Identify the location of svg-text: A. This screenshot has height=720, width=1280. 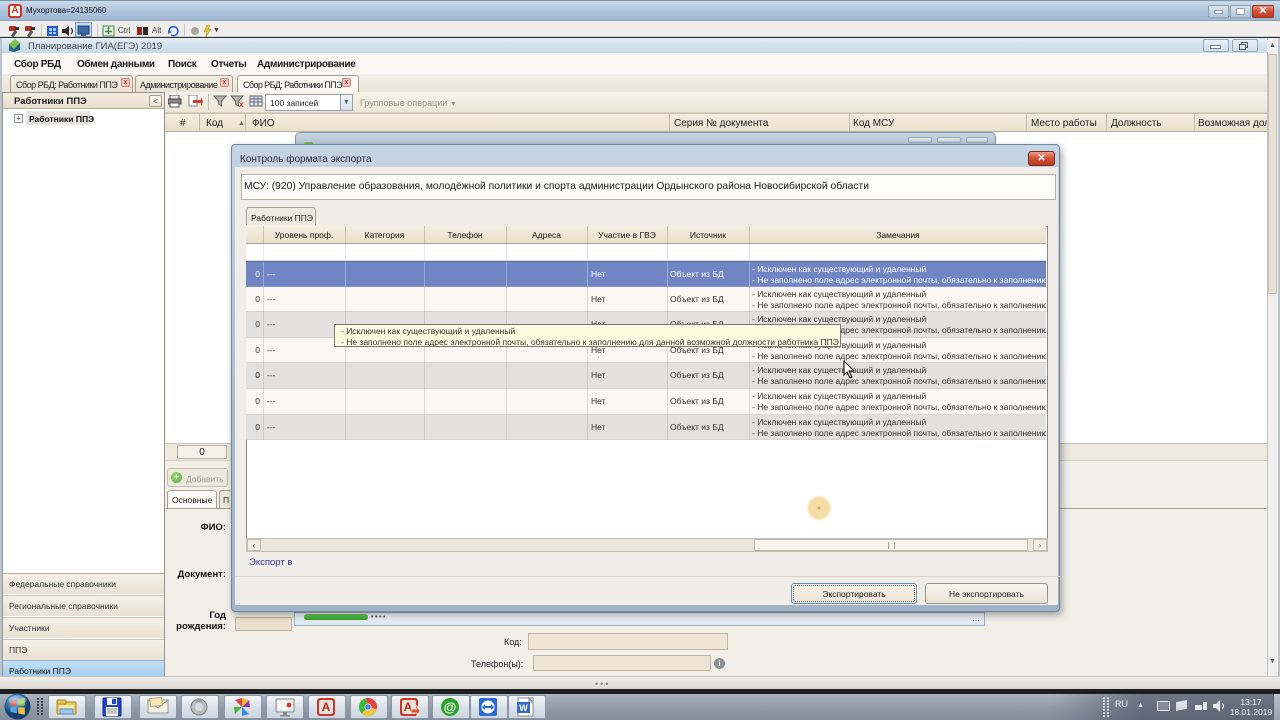
(326, 707).